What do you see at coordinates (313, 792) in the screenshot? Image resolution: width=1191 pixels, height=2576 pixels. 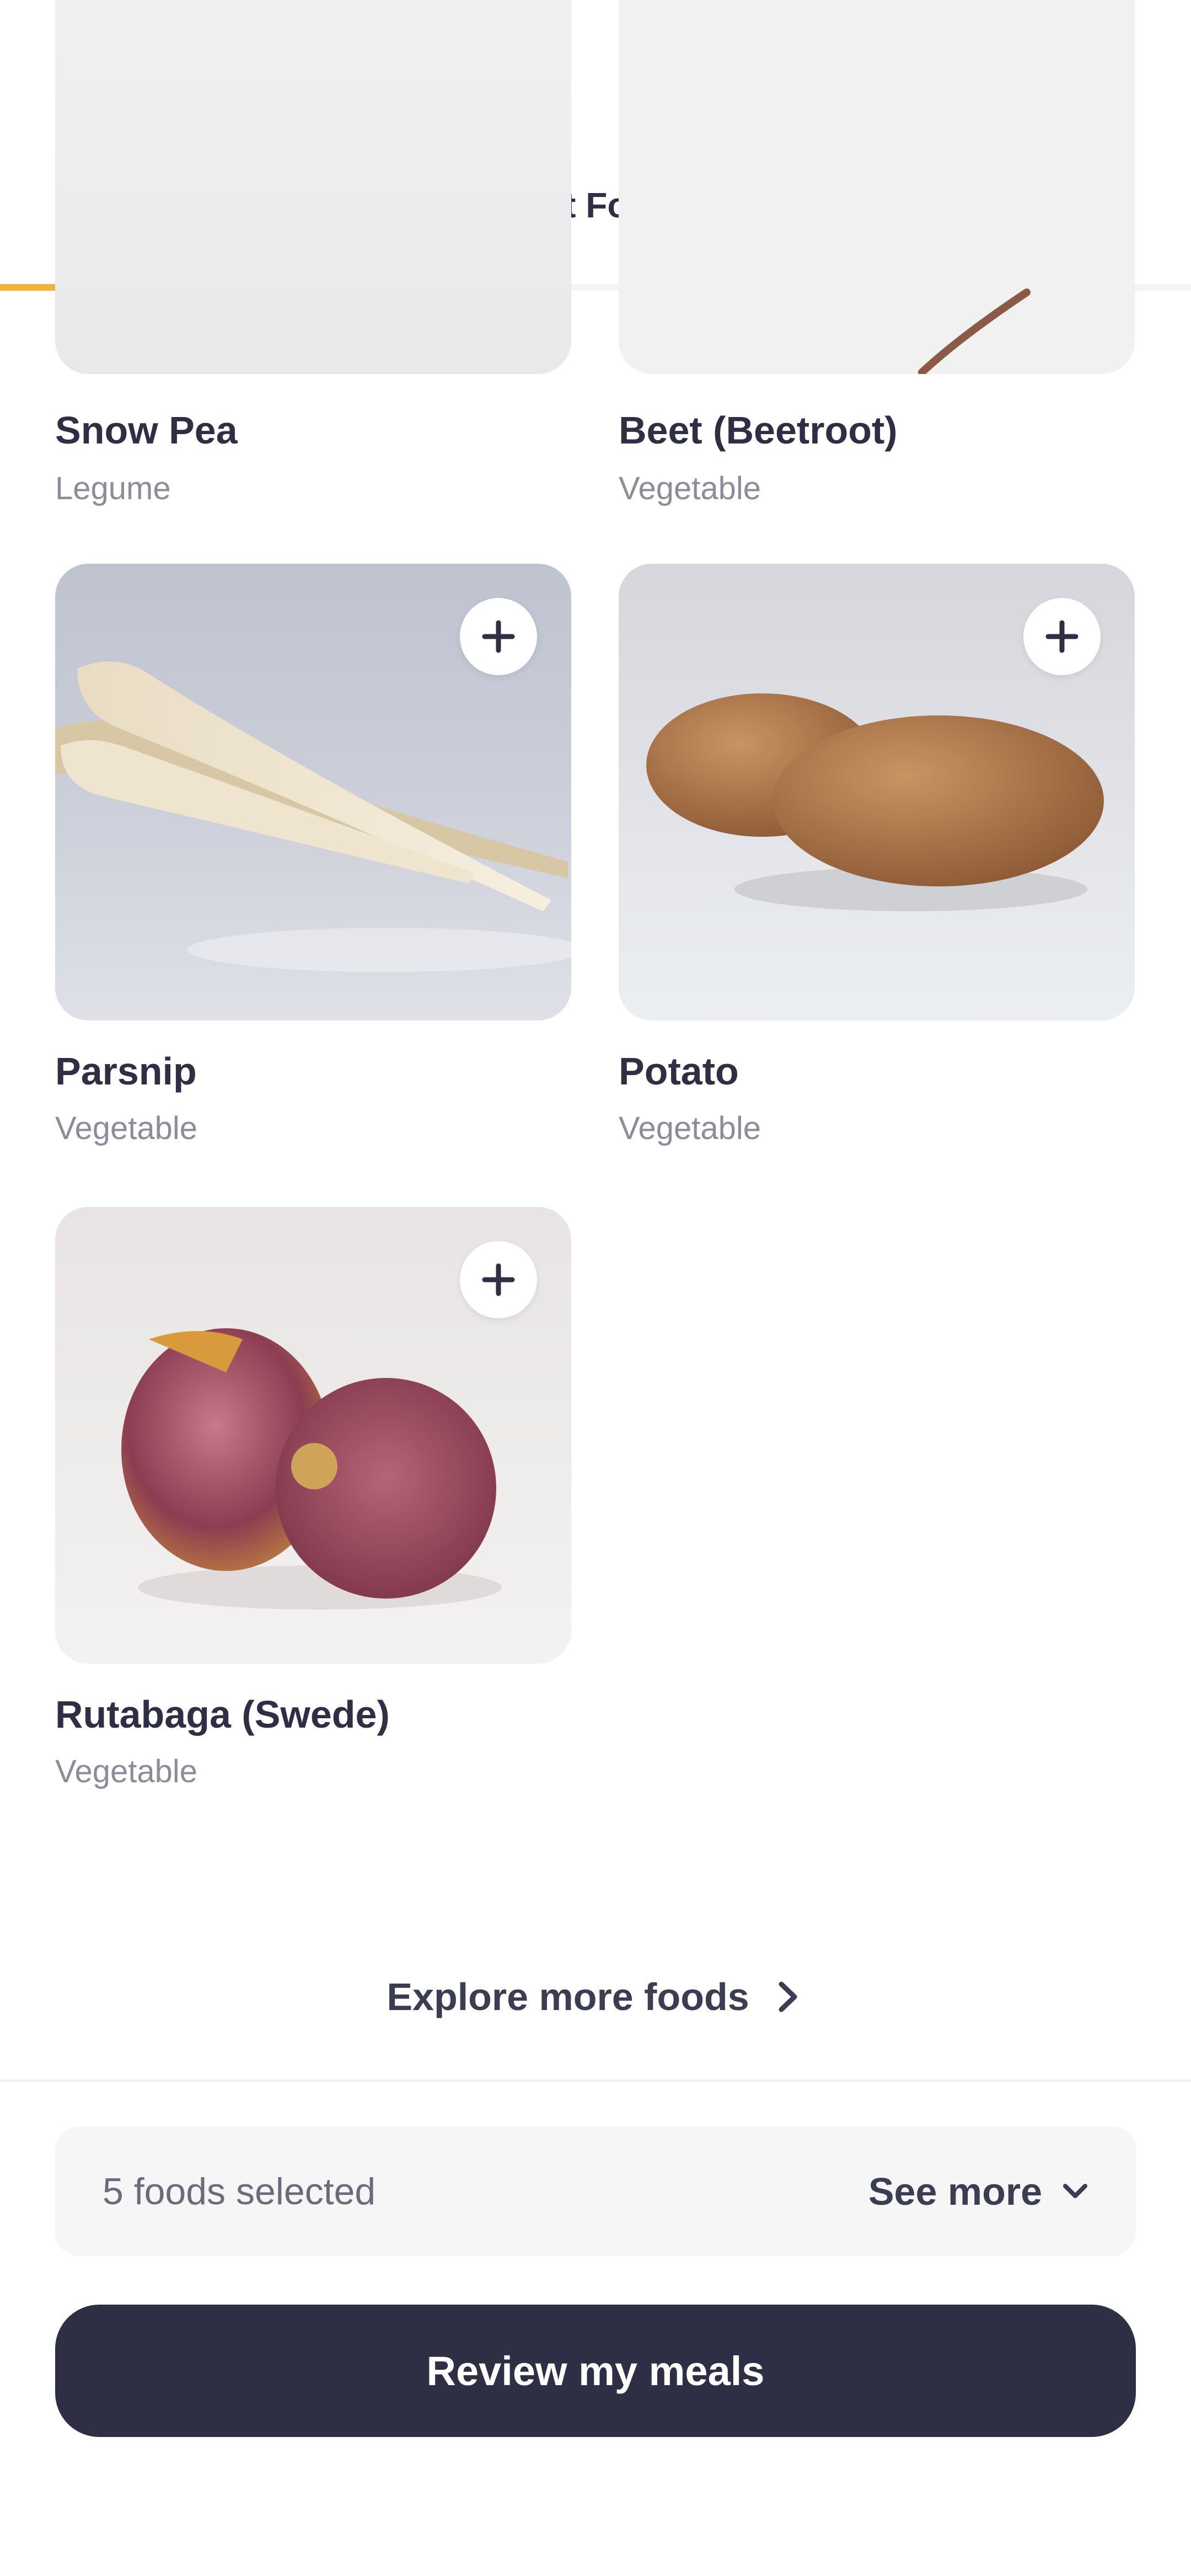 I see `food-image-parsnip` at bounding box center [313, 792].